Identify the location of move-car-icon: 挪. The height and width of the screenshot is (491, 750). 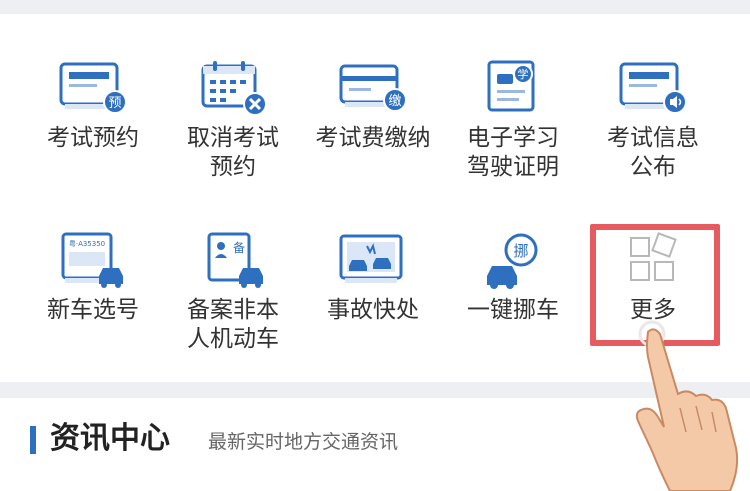
(512, 261).